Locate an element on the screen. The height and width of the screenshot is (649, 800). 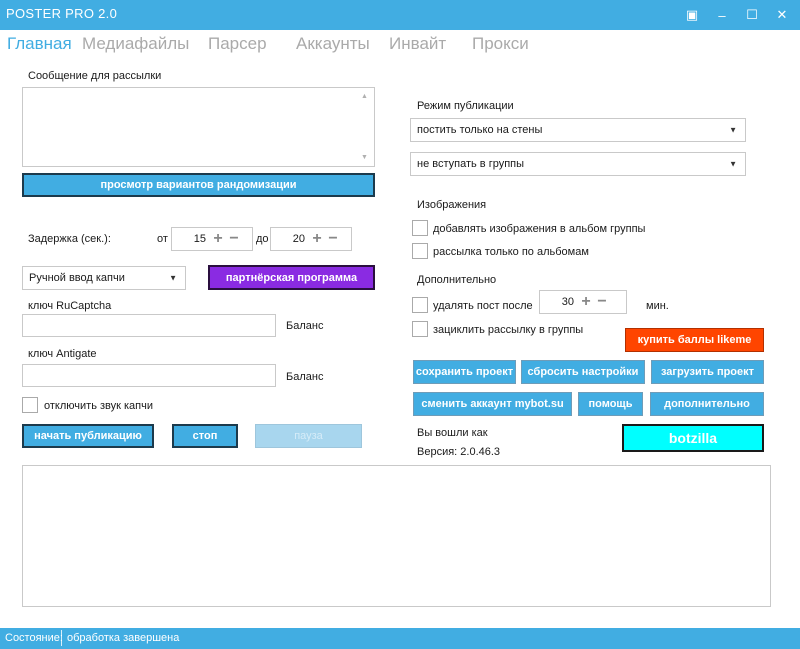
pin-window-icon: ▣ is located at coordinates (692, 15).